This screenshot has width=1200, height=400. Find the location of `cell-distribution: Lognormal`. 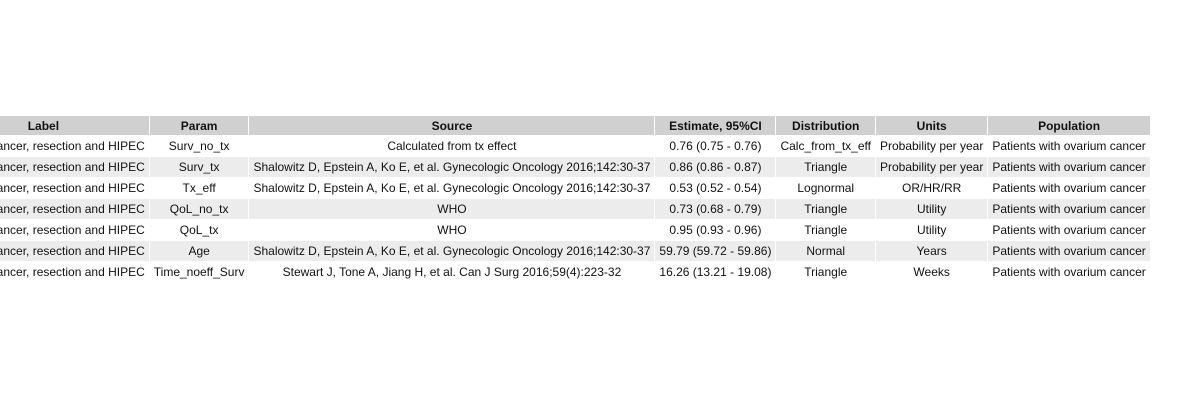

cell-distribution: Lognormal is located at coordinates (825, 188).